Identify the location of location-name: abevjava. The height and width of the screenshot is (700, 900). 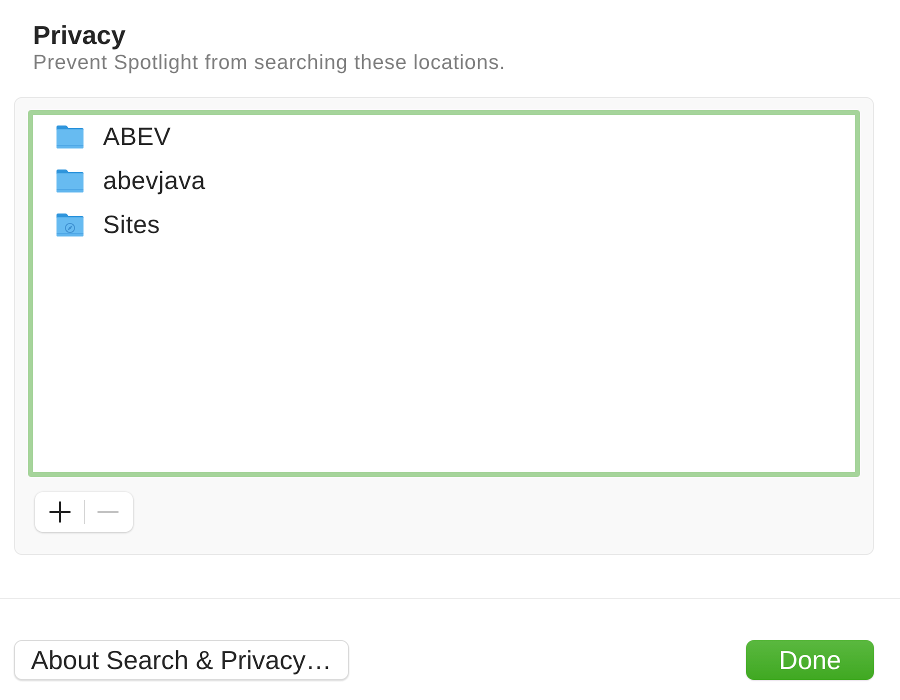
(154, 181).